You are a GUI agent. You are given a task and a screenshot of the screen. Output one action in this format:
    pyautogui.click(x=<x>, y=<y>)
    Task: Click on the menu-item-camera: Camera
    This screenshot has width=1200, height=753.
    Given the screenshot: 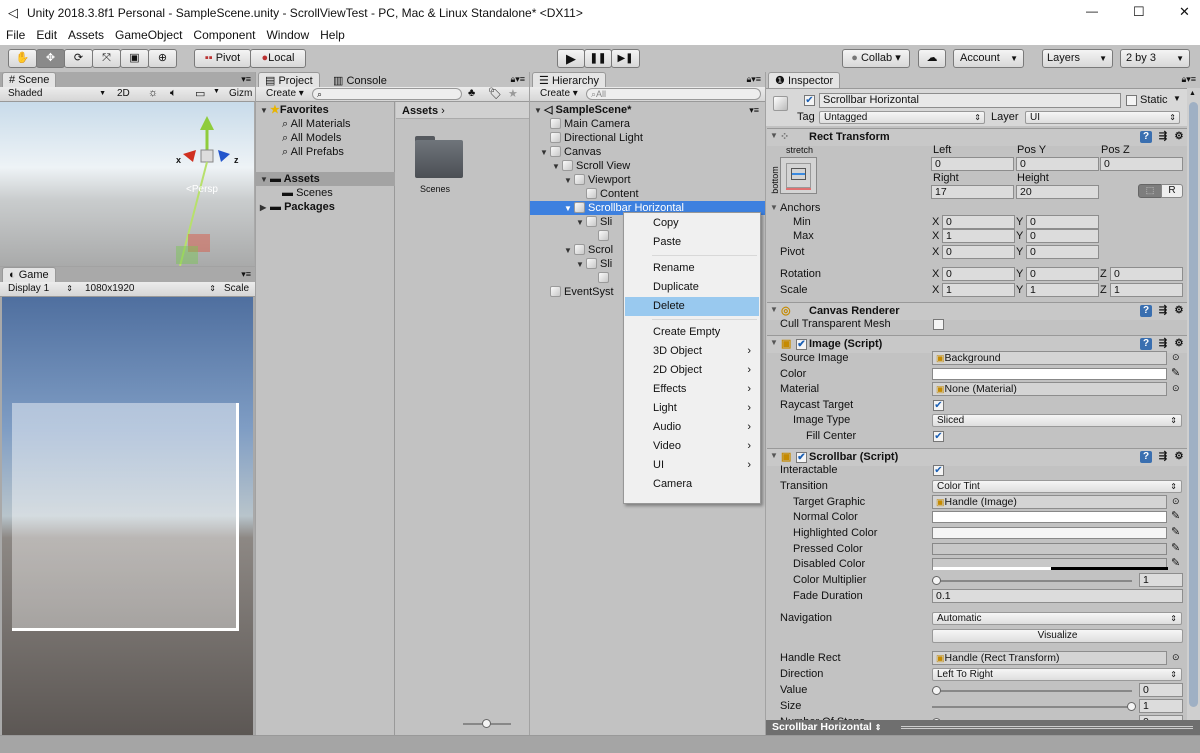 What is the action you would take?
    pyautogui.click(x=692, y=484)
    